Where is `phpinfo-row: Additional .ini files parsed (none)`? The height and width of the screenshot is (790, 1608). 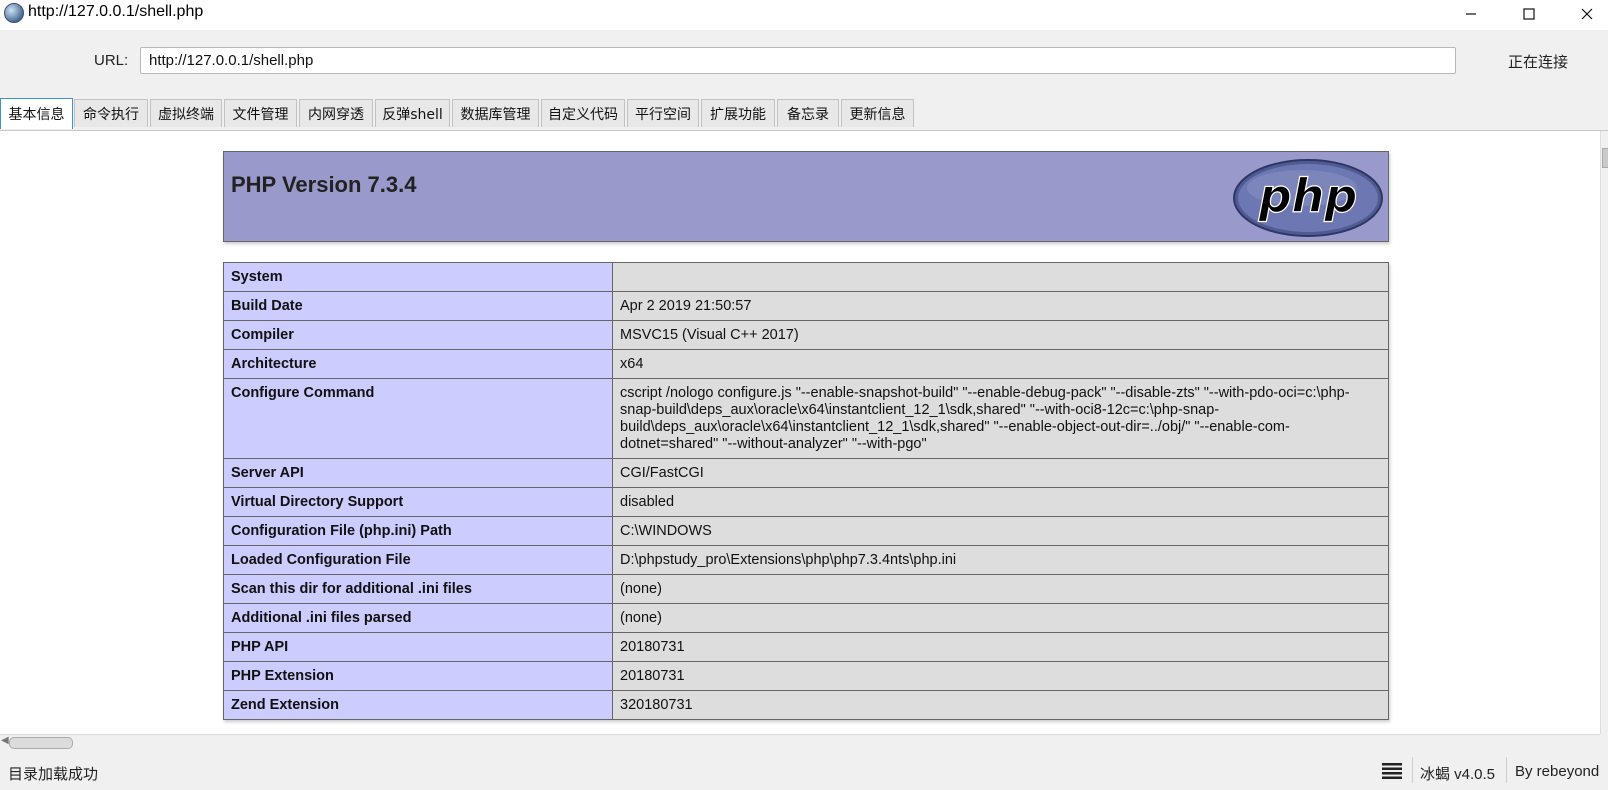 phpinfo-row: Additional .ini files parsed (none) is located at coordinates (806, 618).